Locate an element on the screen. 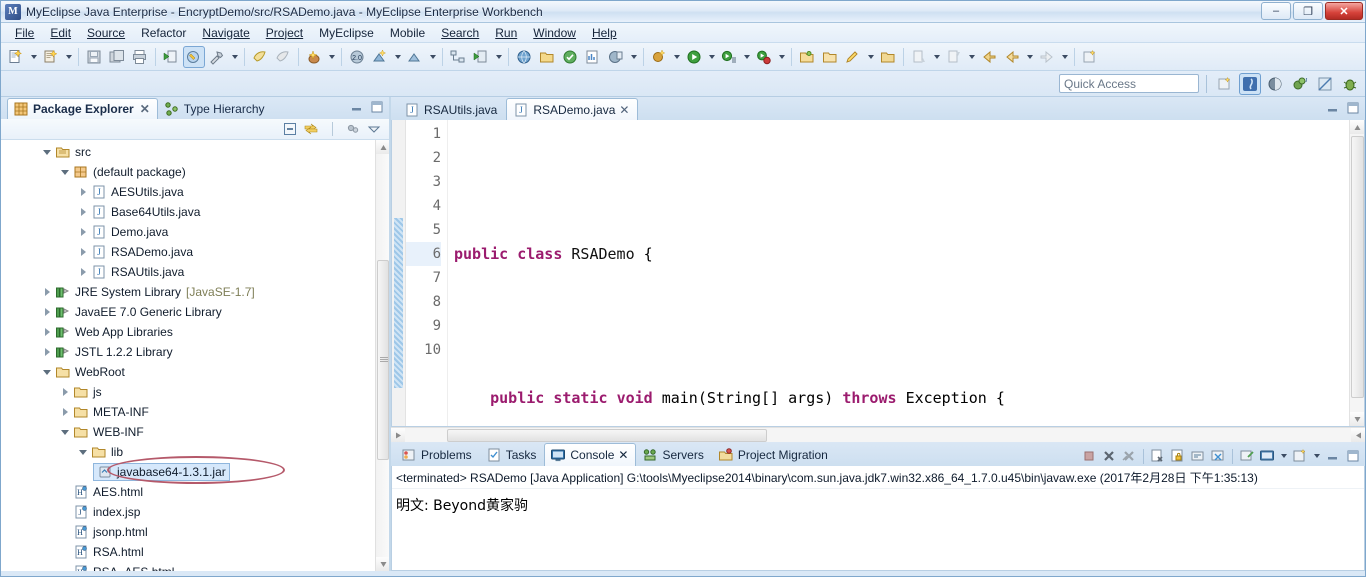 This screenshot has height=577, width=1366. close-icon: ✕ is located at coordinates (624, 110).